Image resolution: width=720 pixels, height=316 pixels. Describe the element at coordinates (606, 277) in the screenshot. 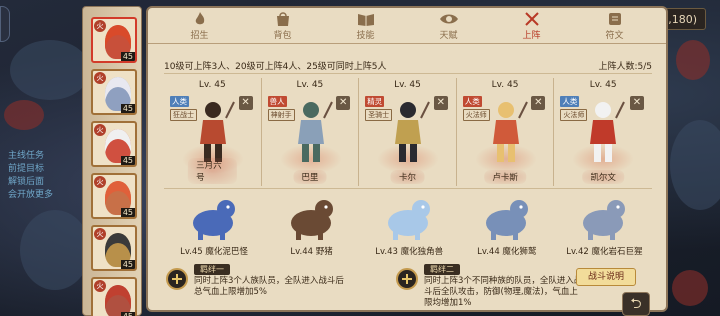

I see `battle-info-button: 战斗说明` at that location.